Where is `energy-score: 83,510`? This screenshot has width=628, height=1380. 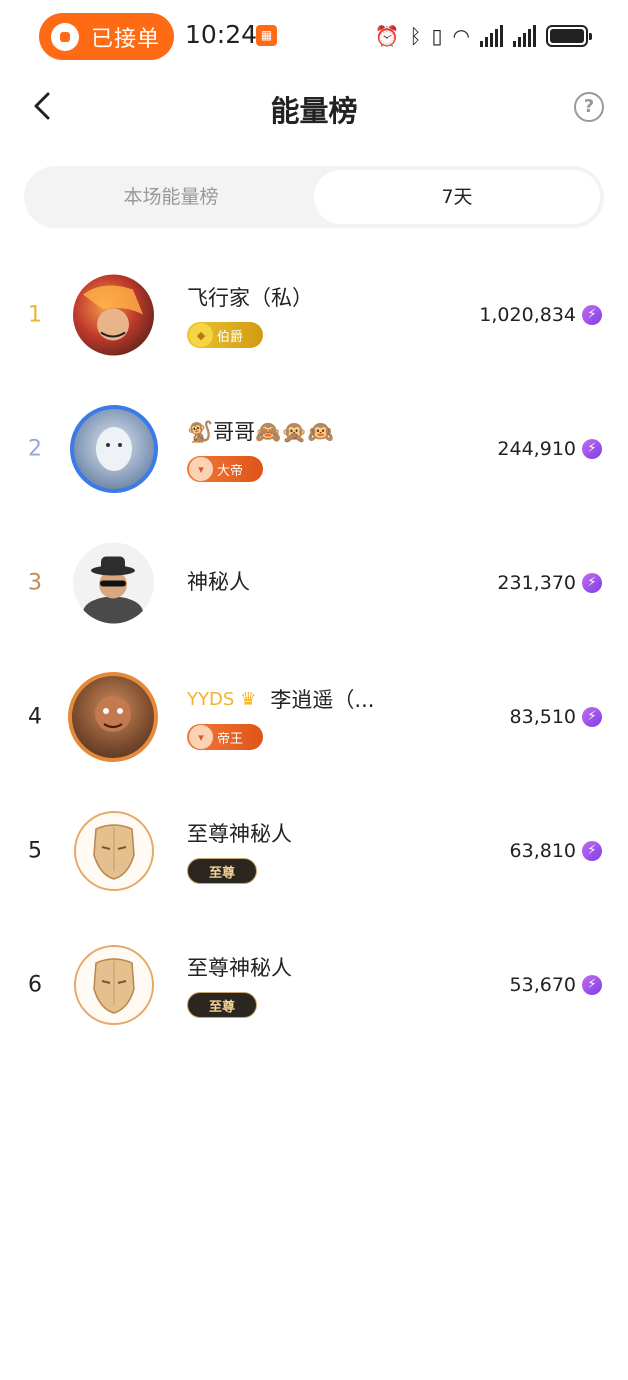 energy-score: 83,510 is located at coordinates (542, 717).